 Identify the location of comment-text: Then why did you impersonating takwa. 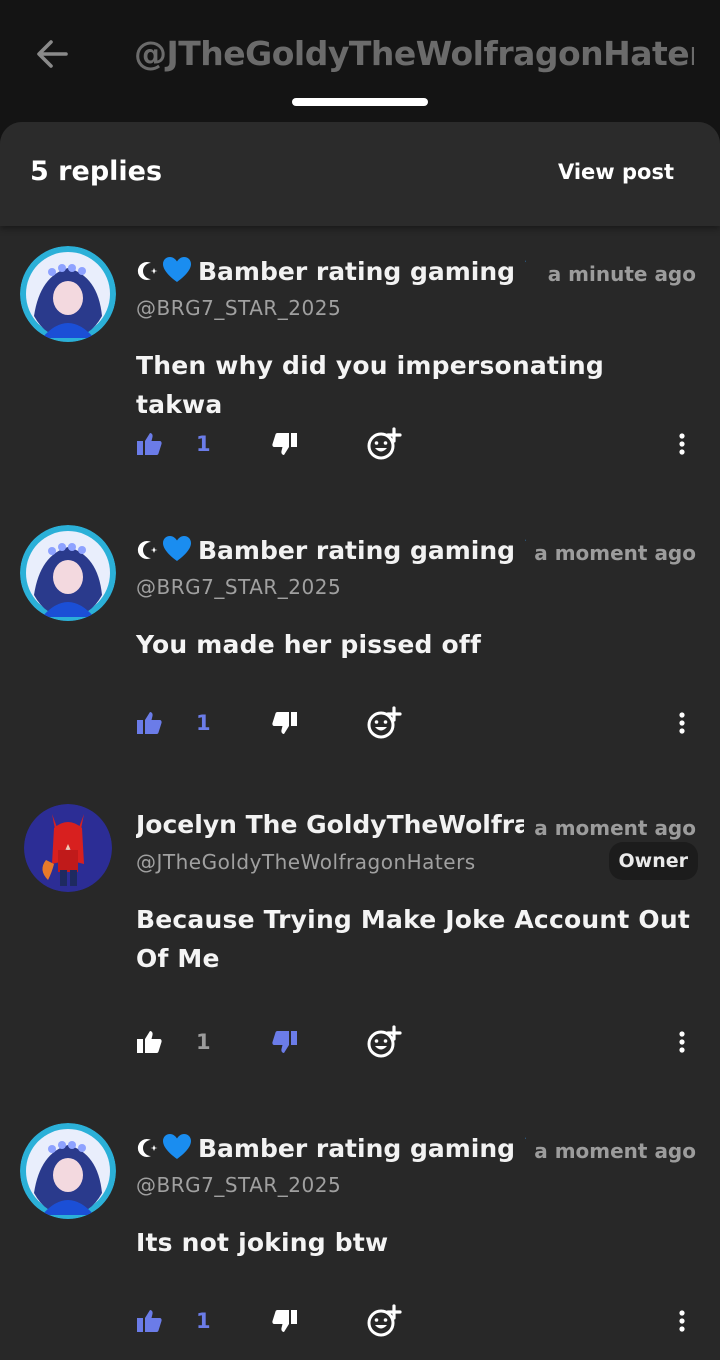
(370, 385).